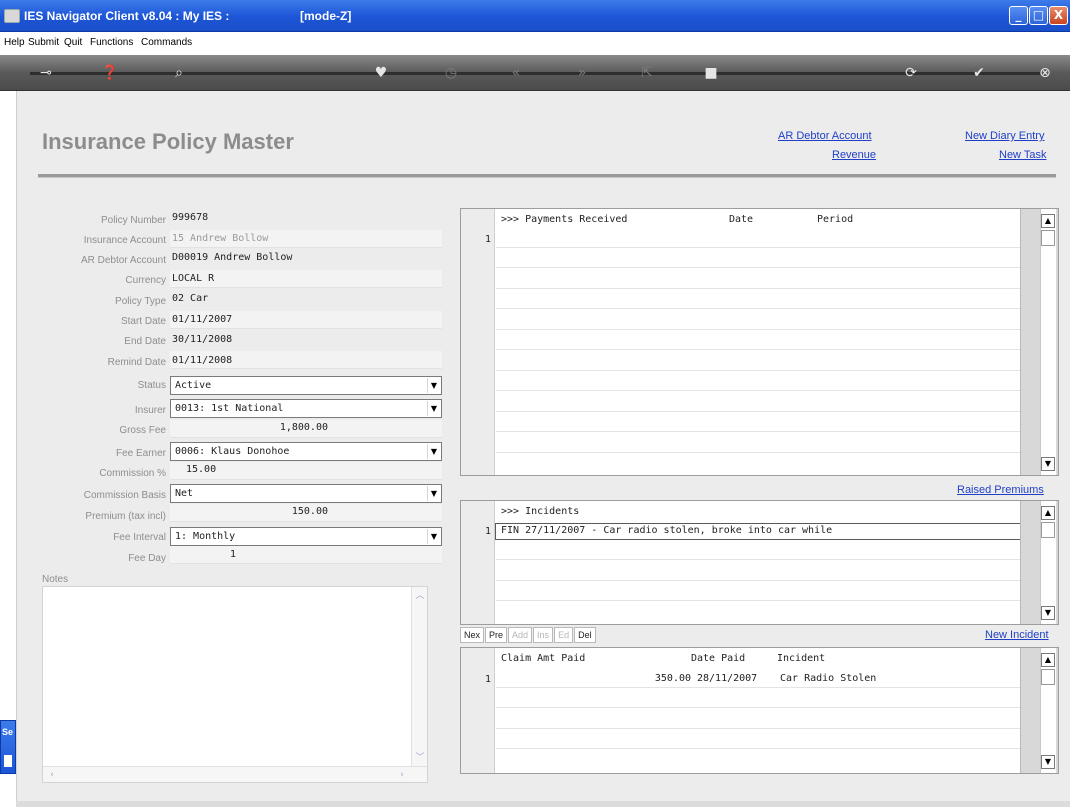  Describe the element at coordinates (854, 155) in the screenshot. I see `revenue-link: Revenue` at that location.